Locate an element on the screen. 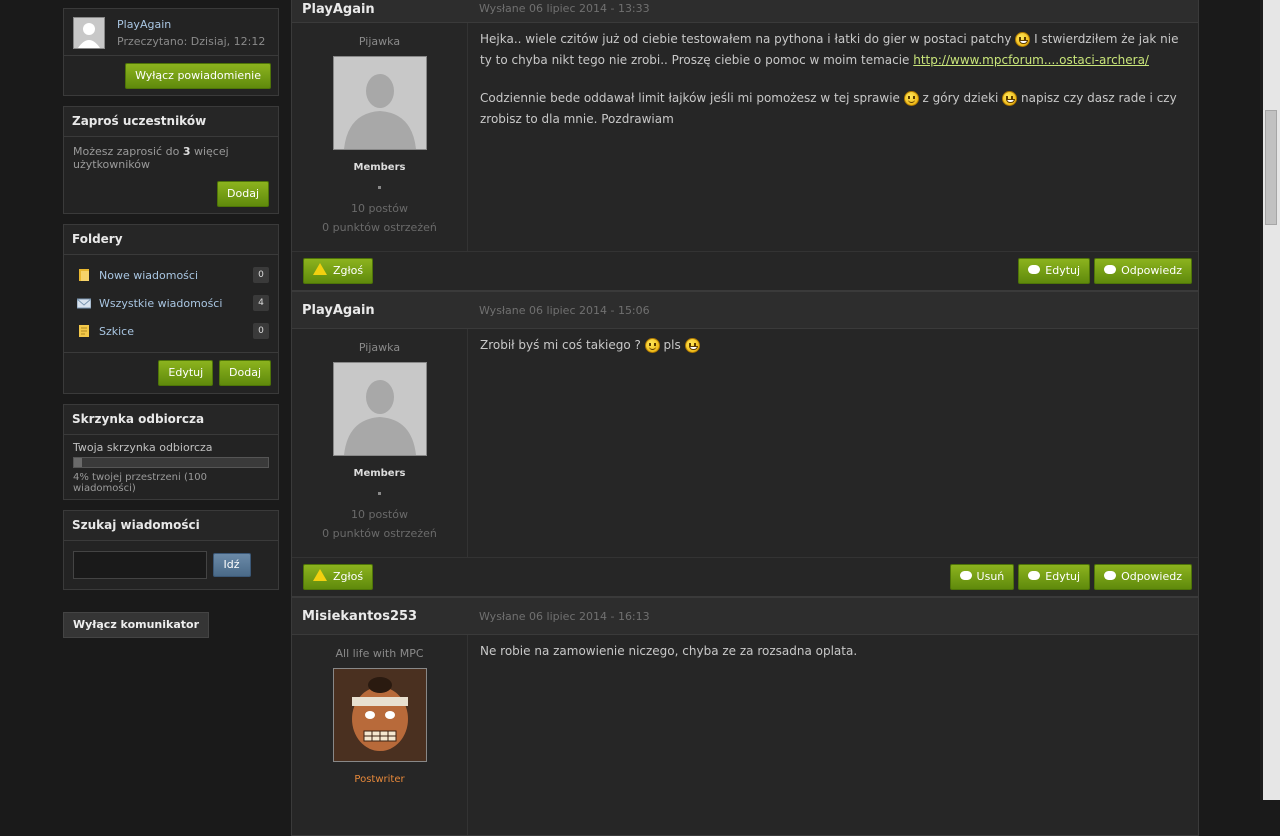  delete-bubble-icon is located at coordinates (965, 575).